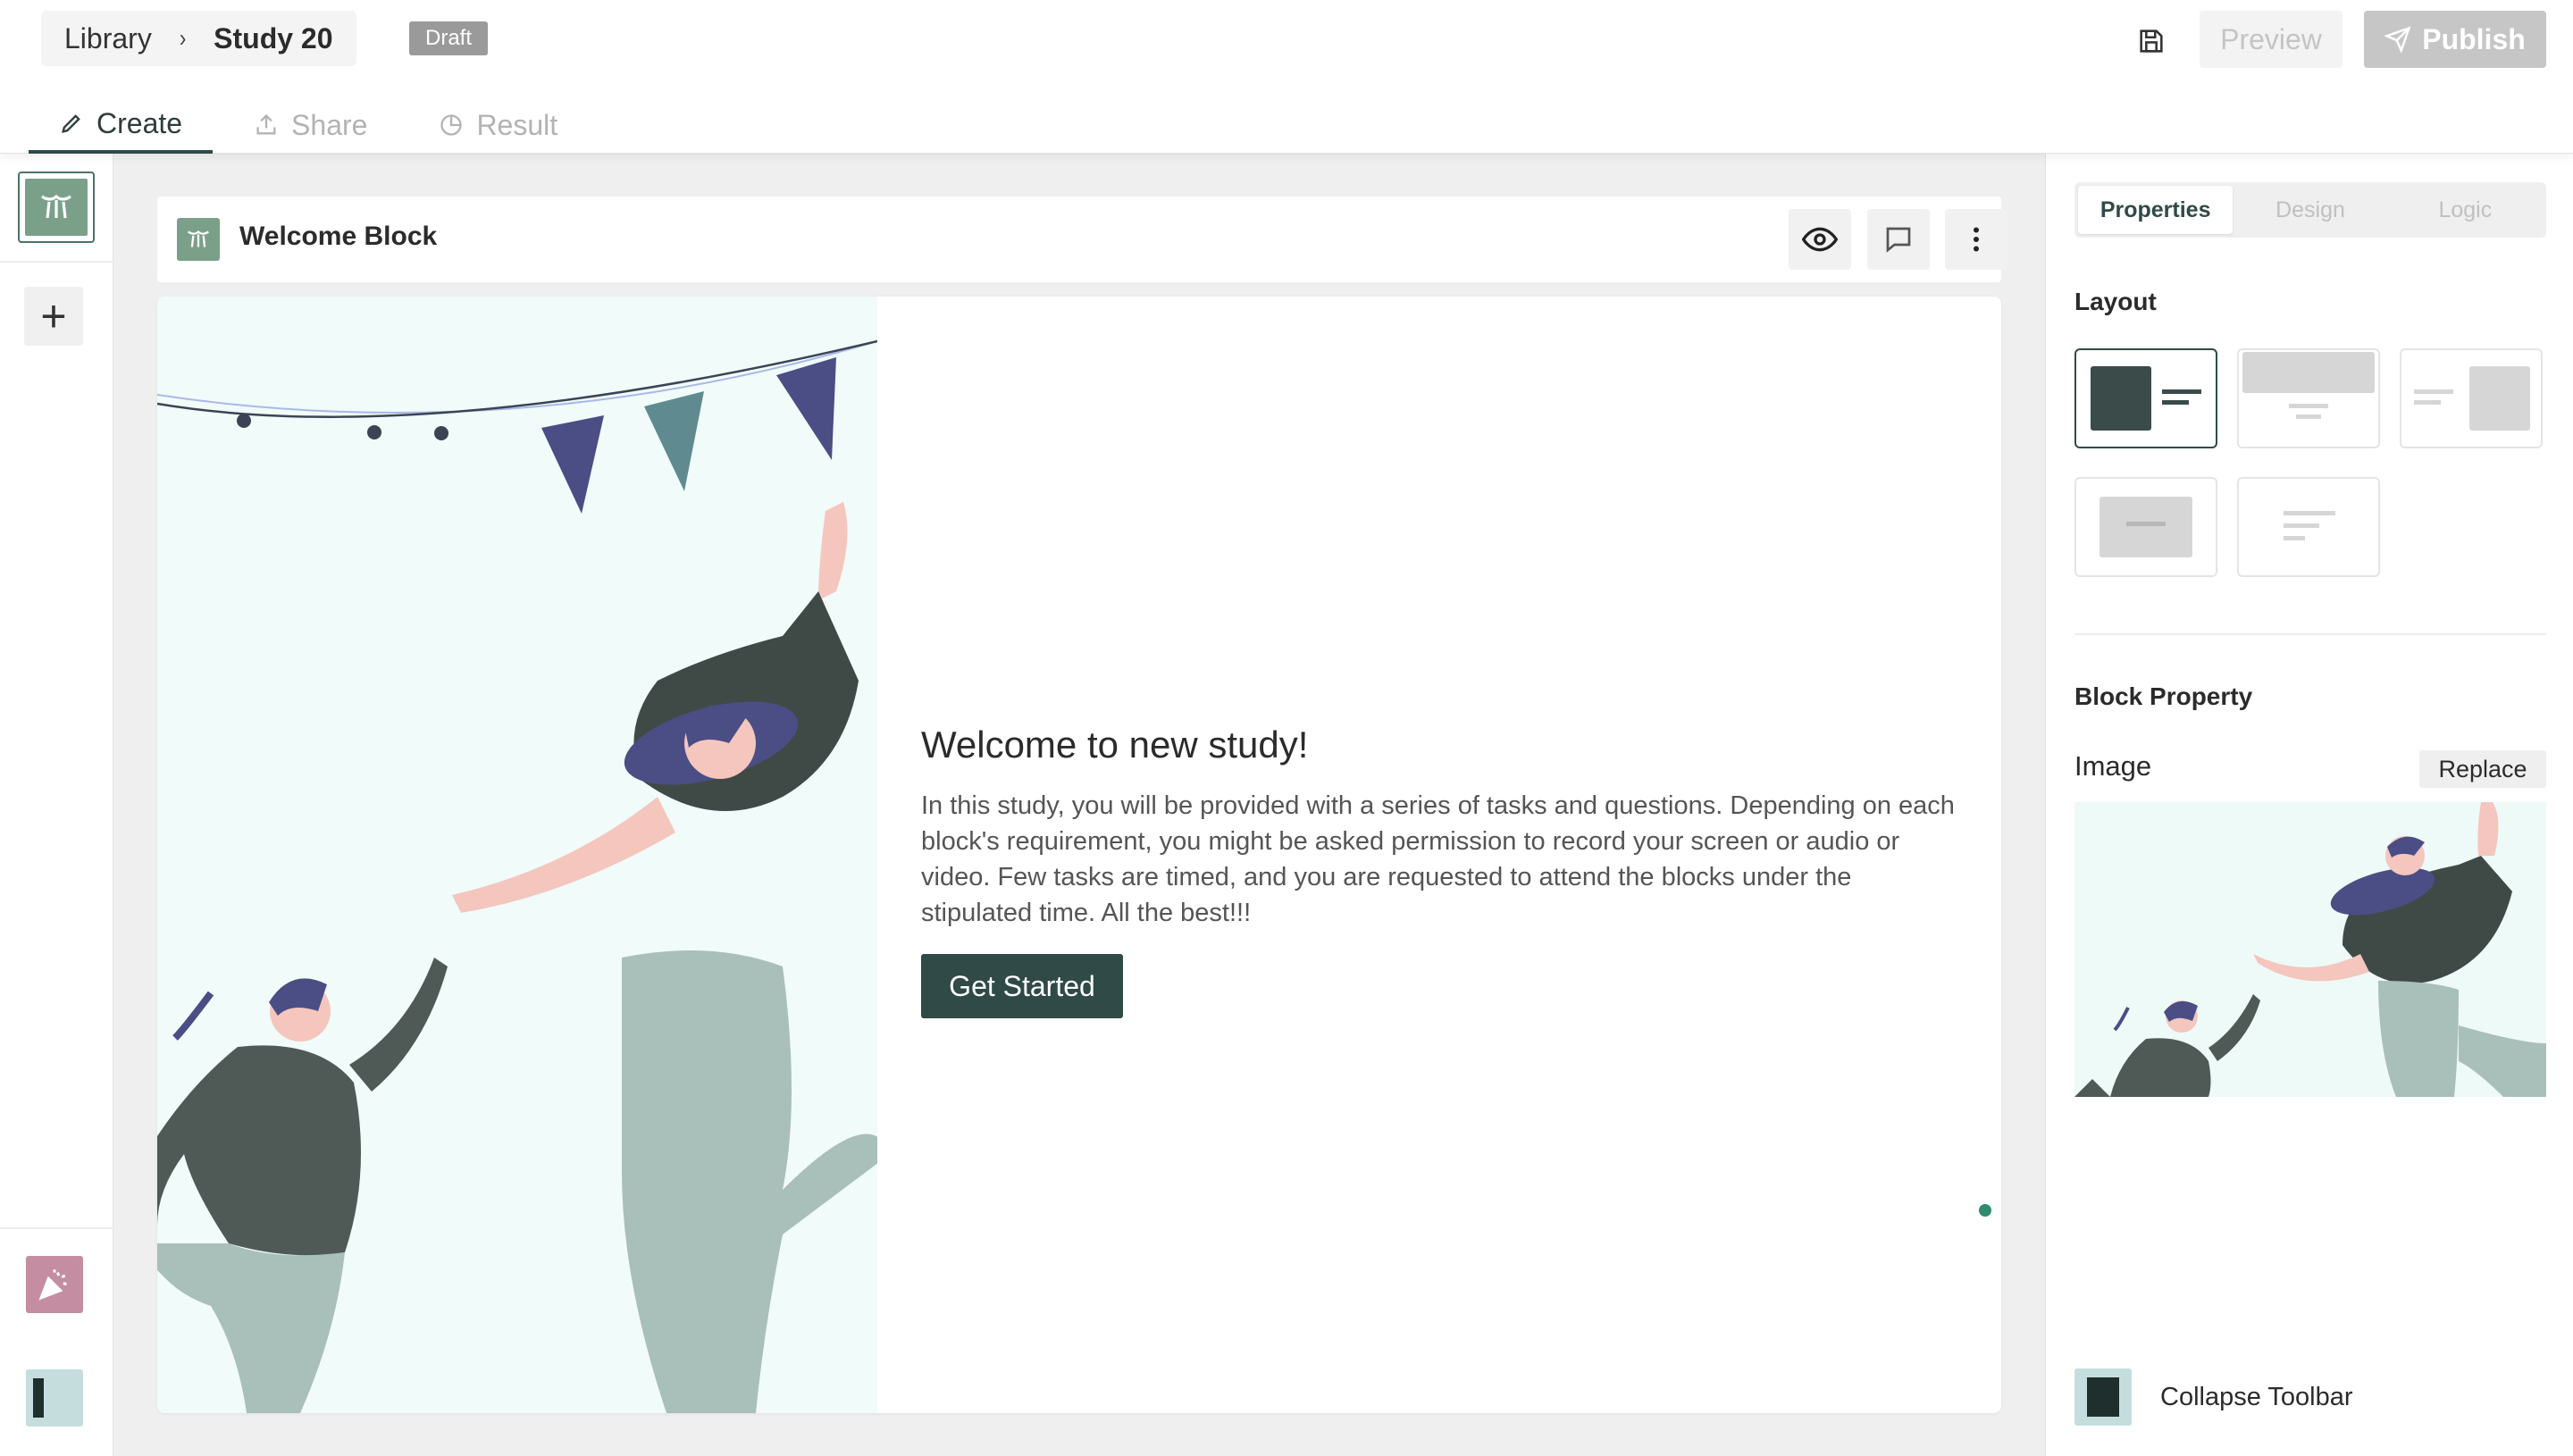  What do you see at coordinates (1443, 745) in the screenshot?
I see `welcome-heading: Welcome to new study!` at bounding box center [1443, 745].